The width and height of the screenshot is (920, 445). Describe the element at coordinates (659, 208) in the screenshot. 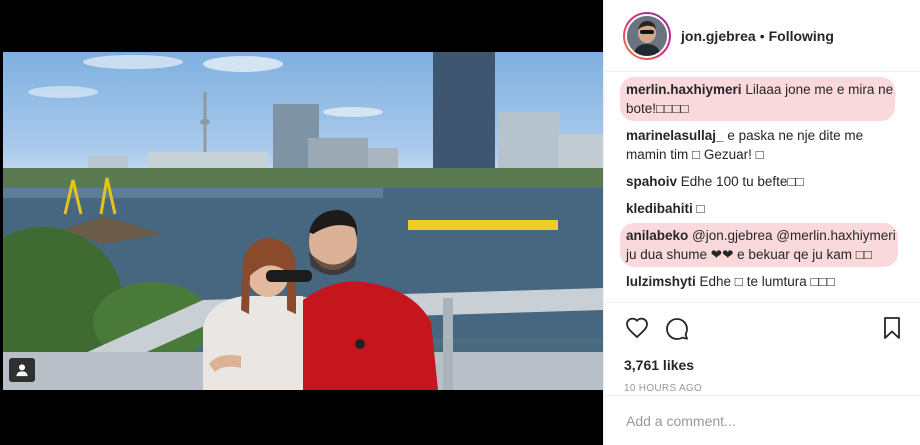

I see `comment-username: kledibahiti` at that location.